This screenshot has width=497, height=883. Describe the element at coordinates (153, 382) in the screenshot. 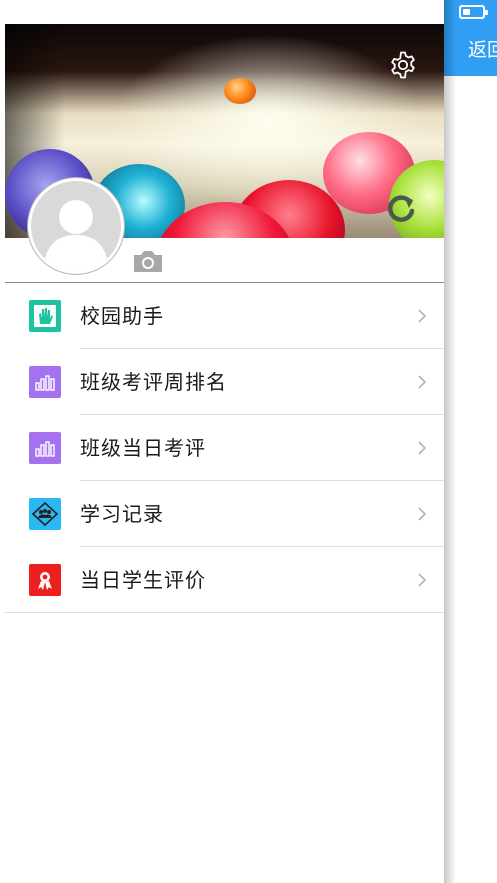

I see `menu-item-label: 班级考评周排名` at that location.